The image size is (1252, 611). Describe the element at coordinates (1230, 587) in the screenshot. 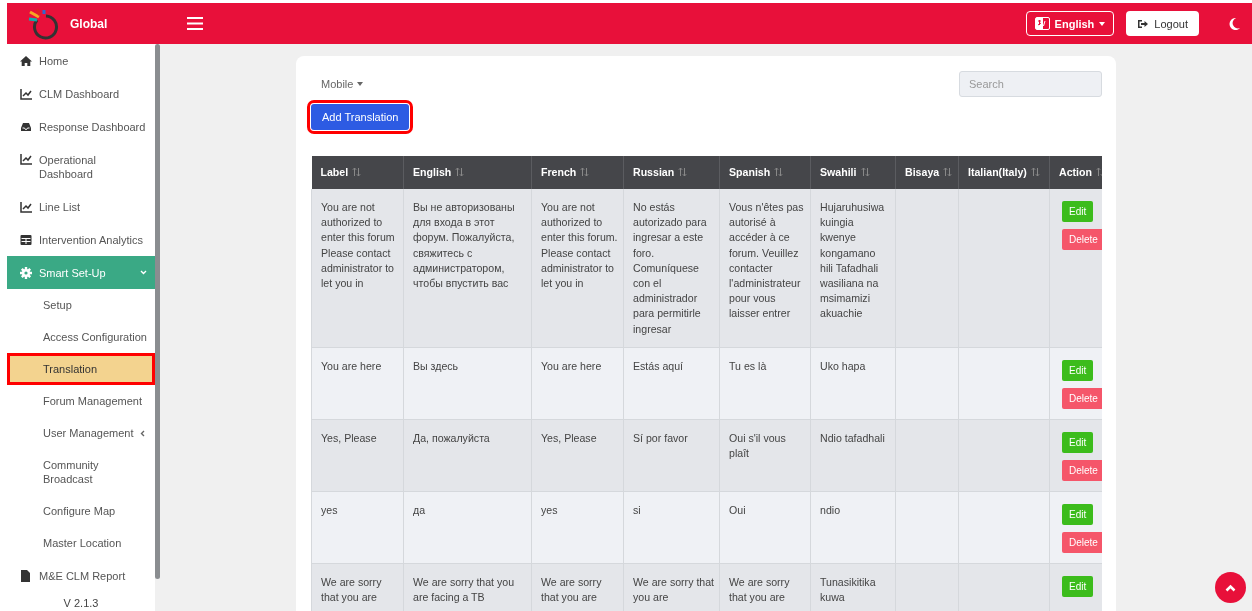

I see `chevron-up-icon` at that location.